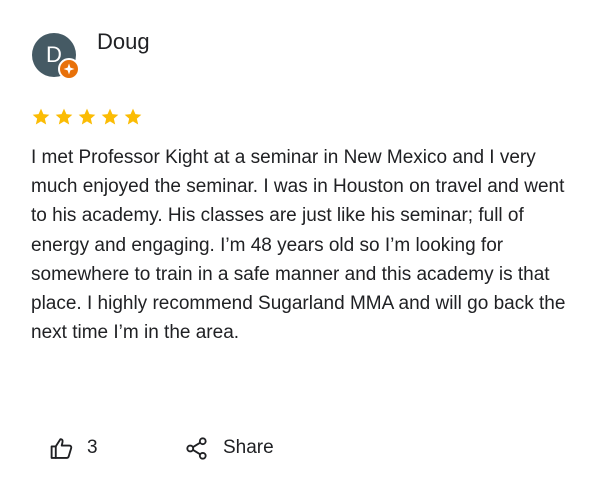 This screenshot has height=498, width=592. I want to click on star-rating, so click(87, 118).